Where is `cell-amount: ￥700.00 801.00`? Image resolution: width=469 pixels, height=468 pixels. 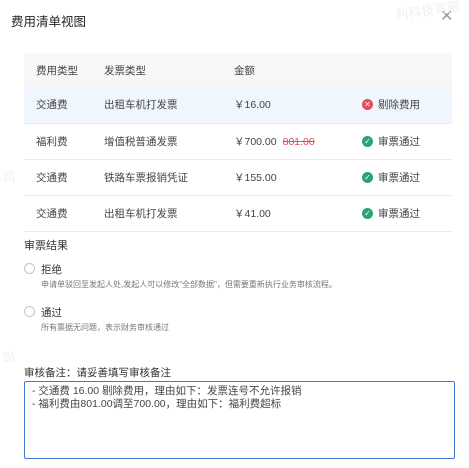 cell-amount: ￥700.00 801.00 is located at coordinates (298, 141).